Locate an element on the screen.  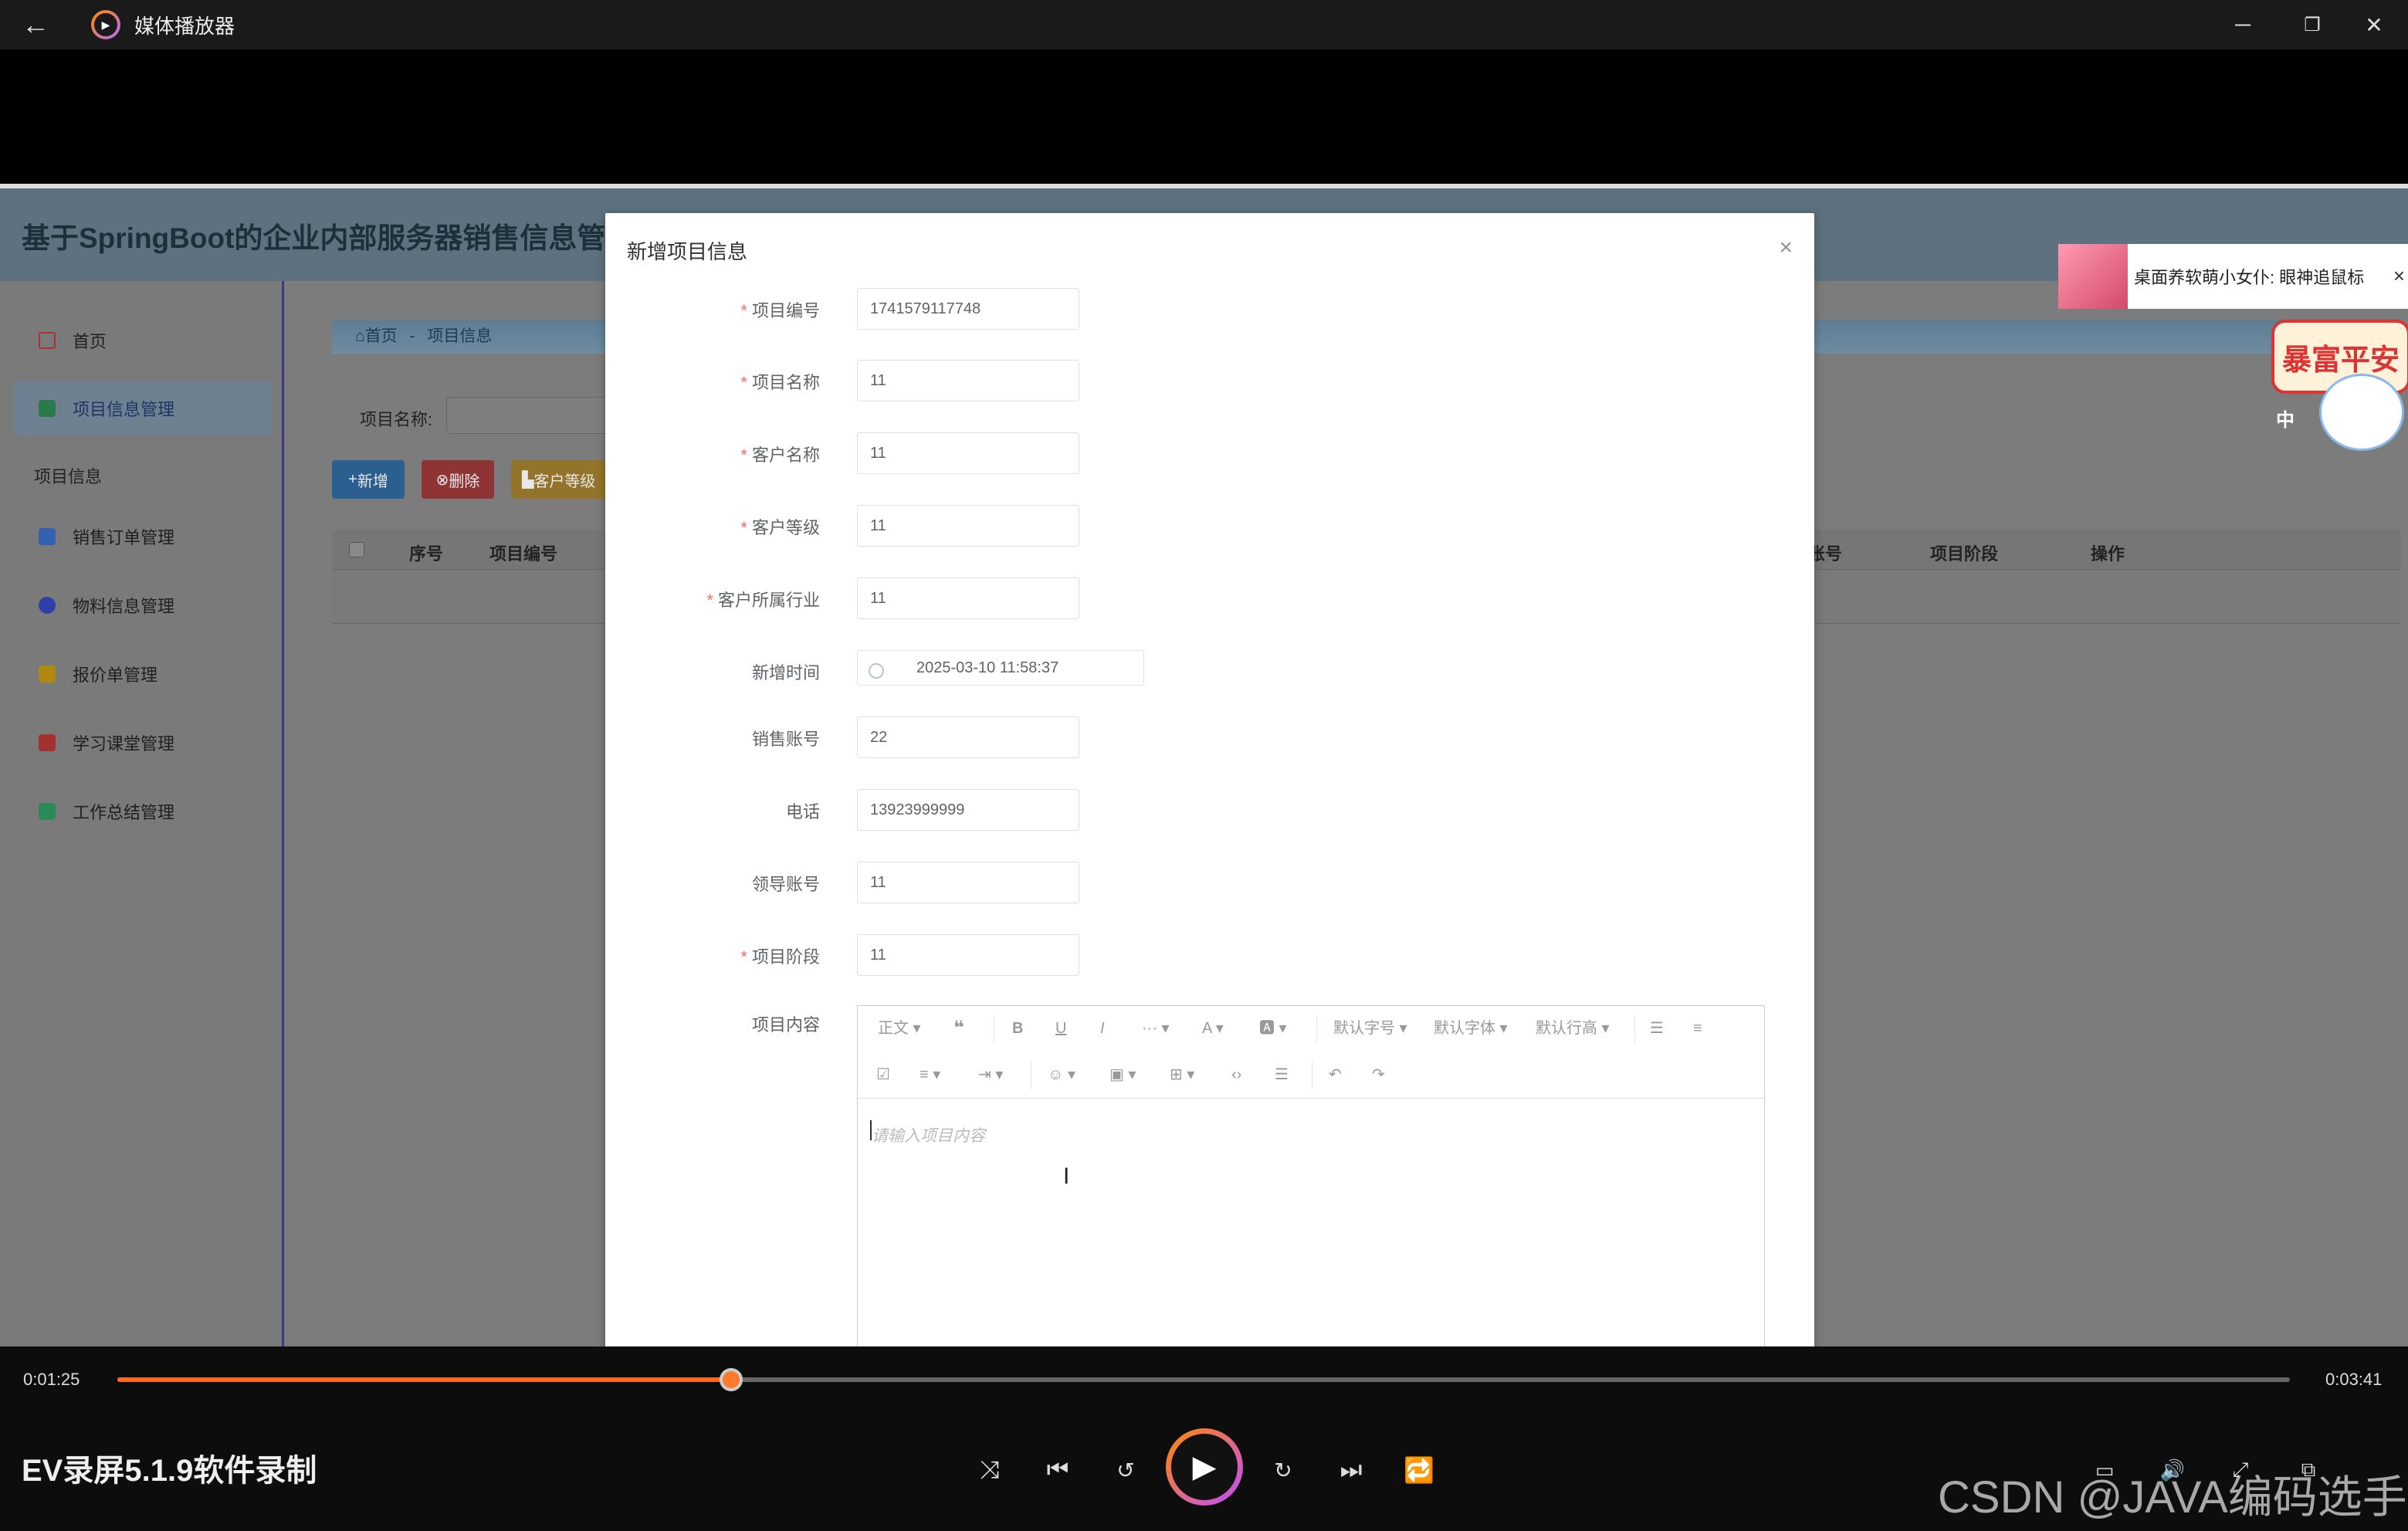
add-button: + 新增 is located at coordinates (368, 479).